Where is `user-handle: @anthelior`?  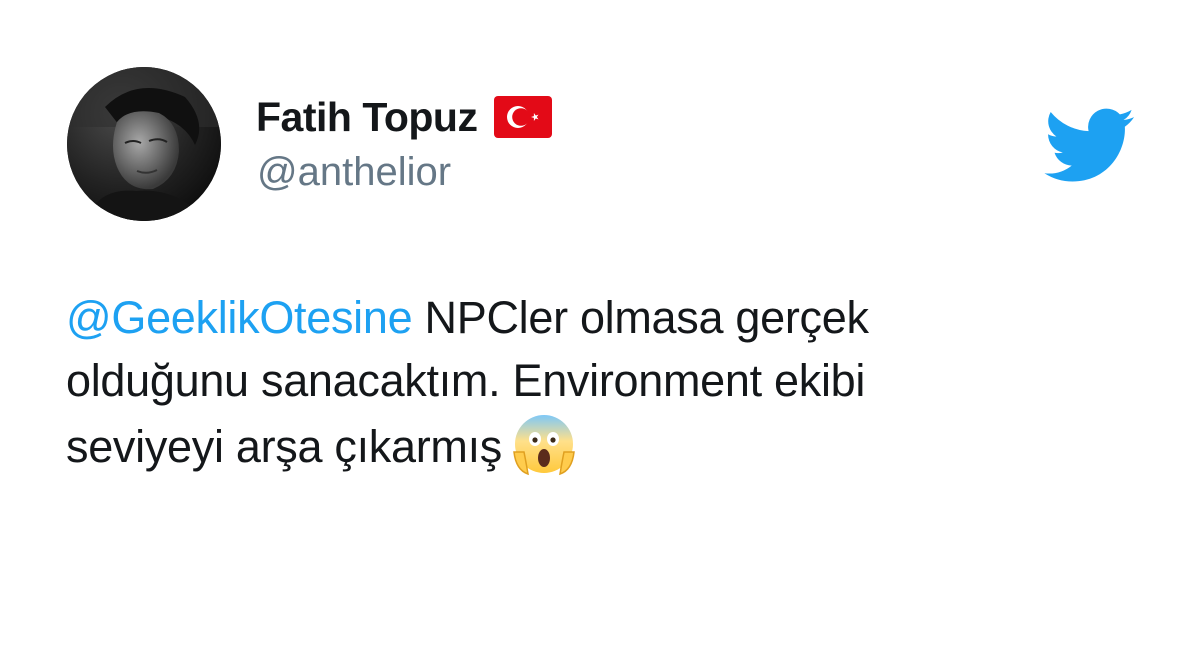 user-handle: @anthelior is located at coordinates (354, 172).